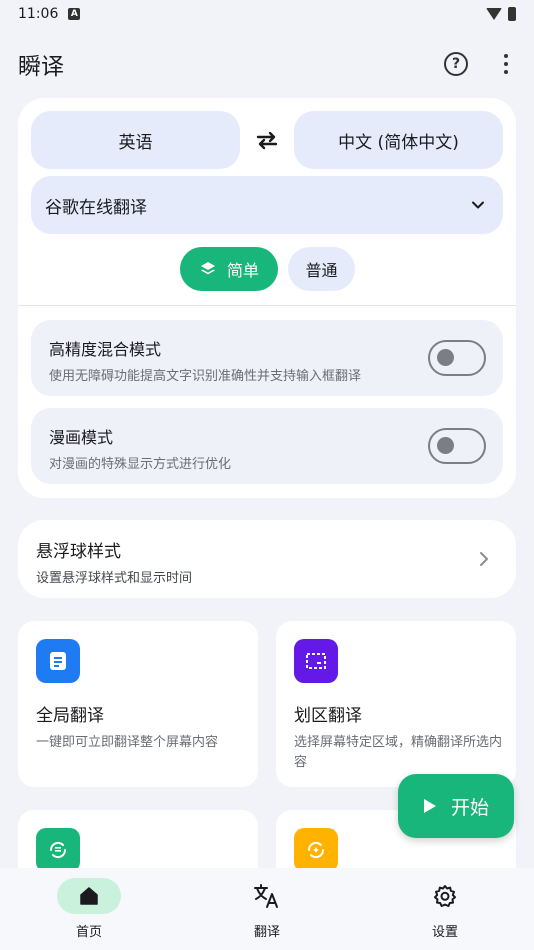 This screenshot has height=950, width=534. I want to click on app-bar-actions: ?, so click(480, 64).